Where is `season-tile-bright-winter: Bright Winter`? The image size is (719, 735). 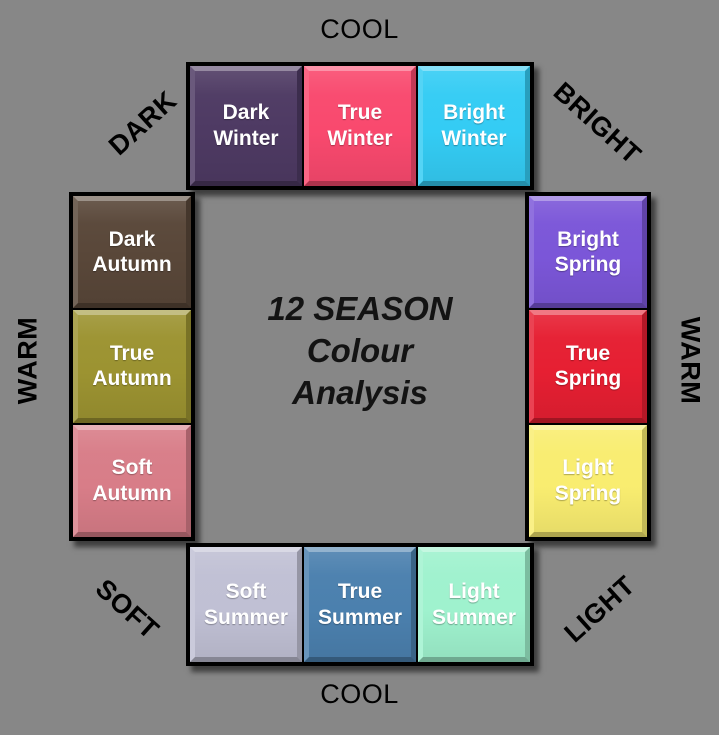 season-tile-bright-winter: Bright Winter is located at coordinates (474, 126).